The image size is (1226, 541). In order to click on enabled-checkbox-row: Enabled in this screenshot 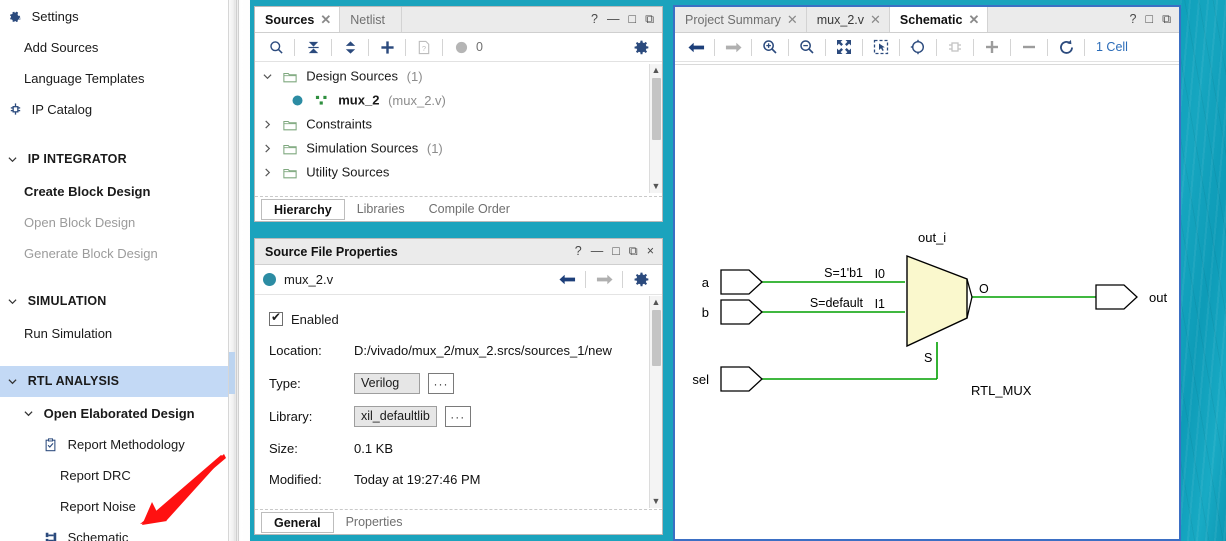, I will do `click(465, 319)`.